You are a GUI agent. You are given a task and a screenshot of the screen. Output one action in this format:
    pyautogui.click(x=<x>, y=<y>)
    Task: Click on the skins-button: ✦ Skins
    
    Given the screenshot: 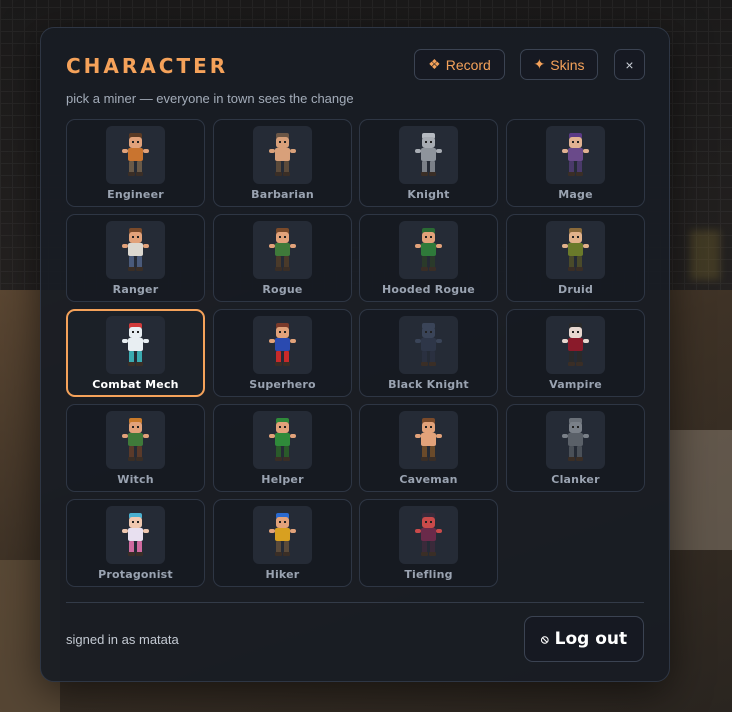 What is the action you would take?
    pyautogui.click(x=559, y=64)
    